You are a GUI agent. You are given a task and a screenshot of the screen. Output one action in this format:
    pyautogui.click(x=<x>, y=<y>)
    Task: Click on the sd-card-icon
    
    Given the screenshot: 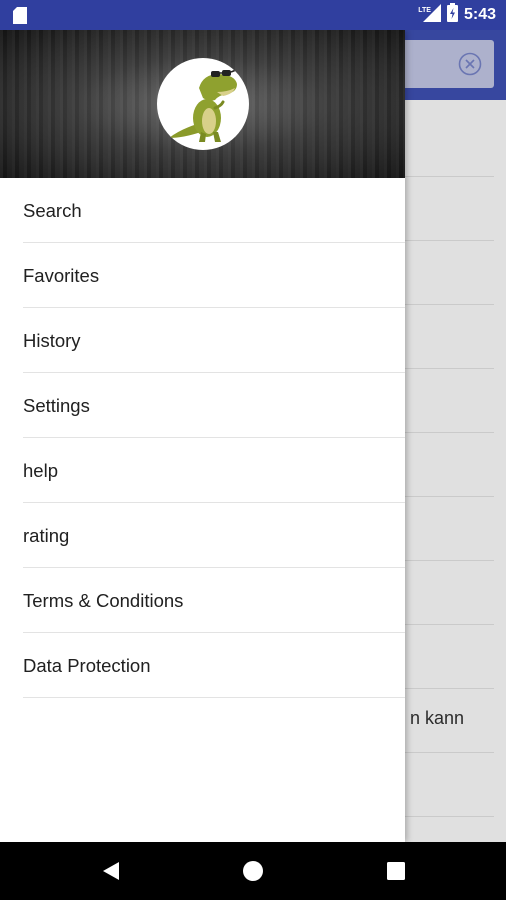 What is the action you would take?
    pyautogui.click(x=20, y=18)
    